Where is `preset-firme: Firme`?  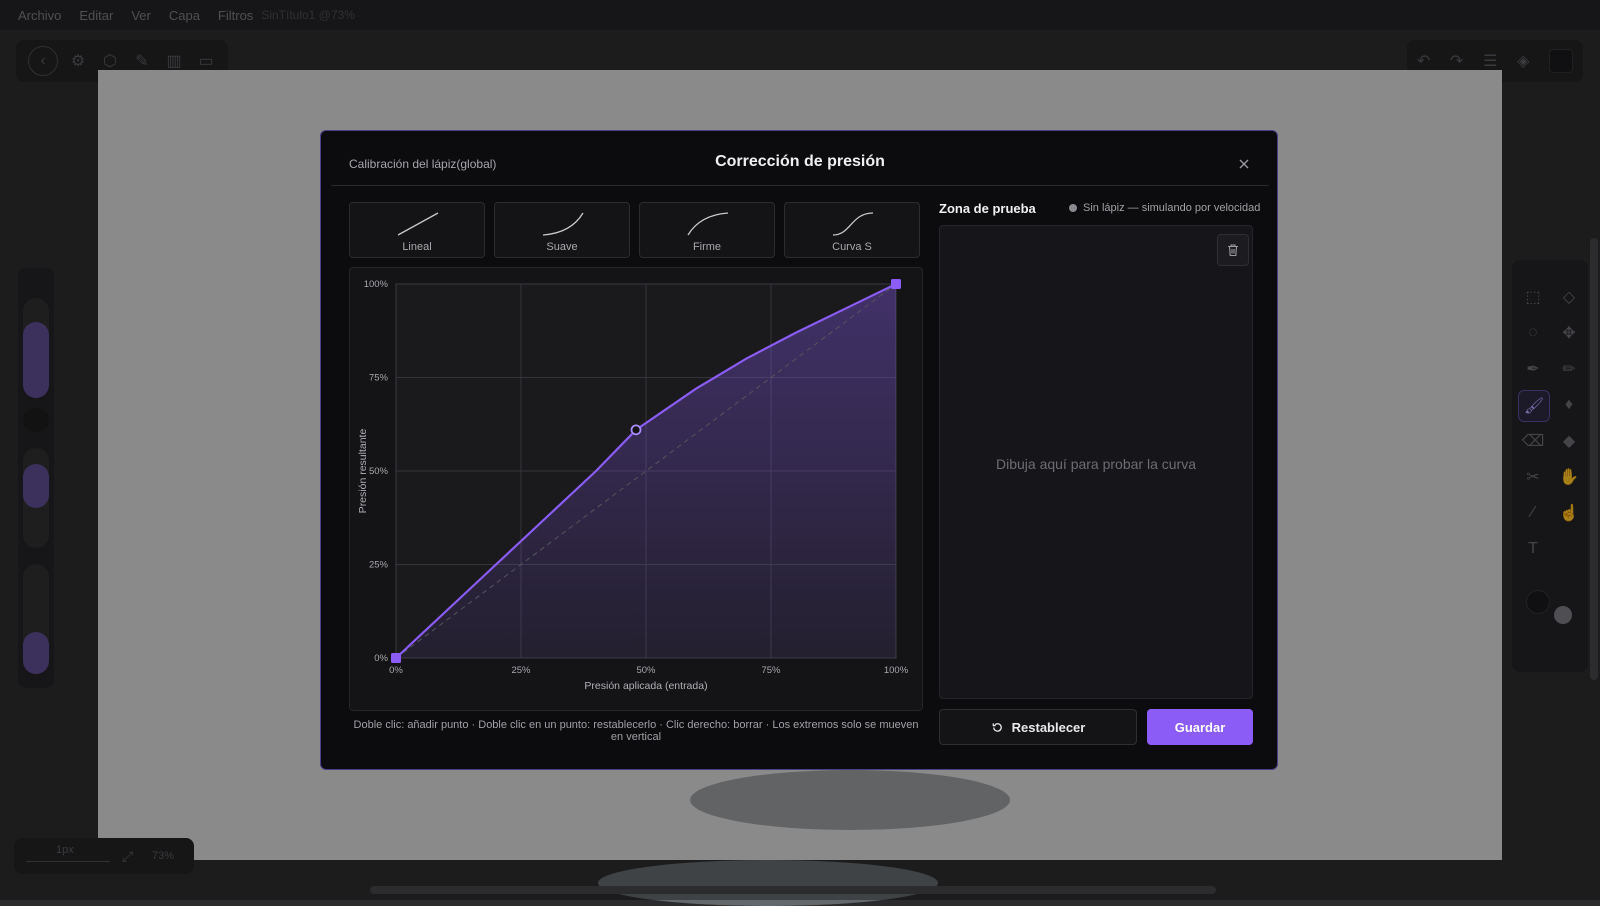
preset-firme: Firme is located at coordinates (707, 230).